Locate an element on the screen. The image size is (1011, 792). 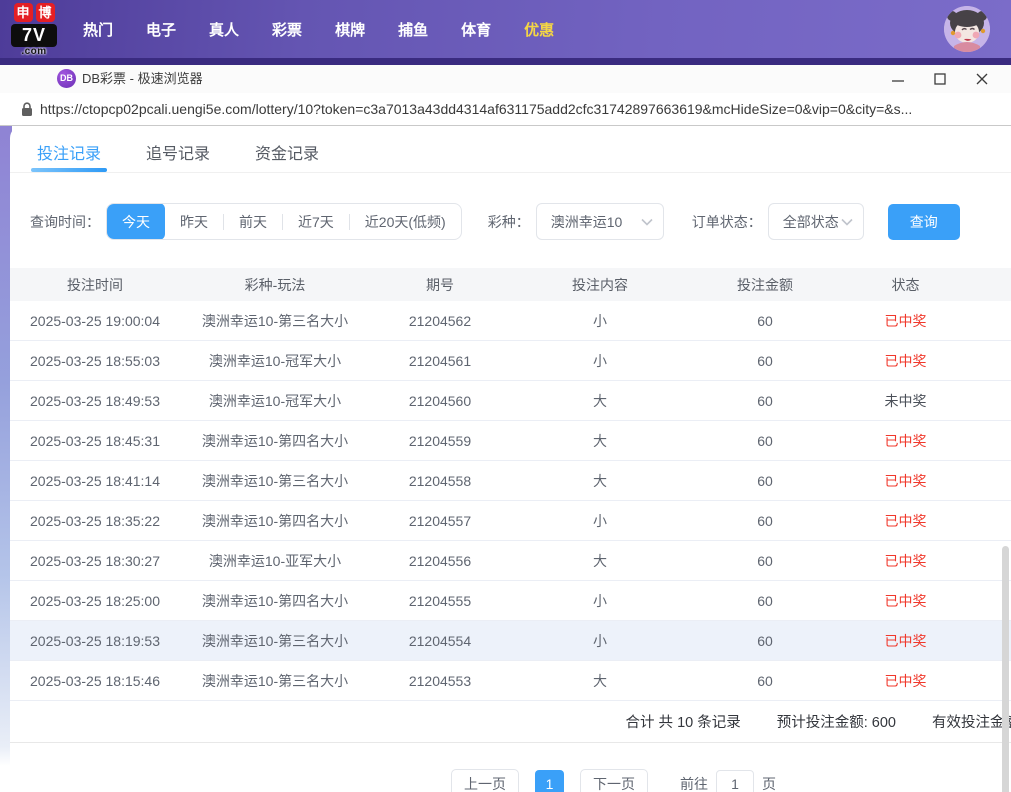
close-icon is located at coordinates (982, 79).